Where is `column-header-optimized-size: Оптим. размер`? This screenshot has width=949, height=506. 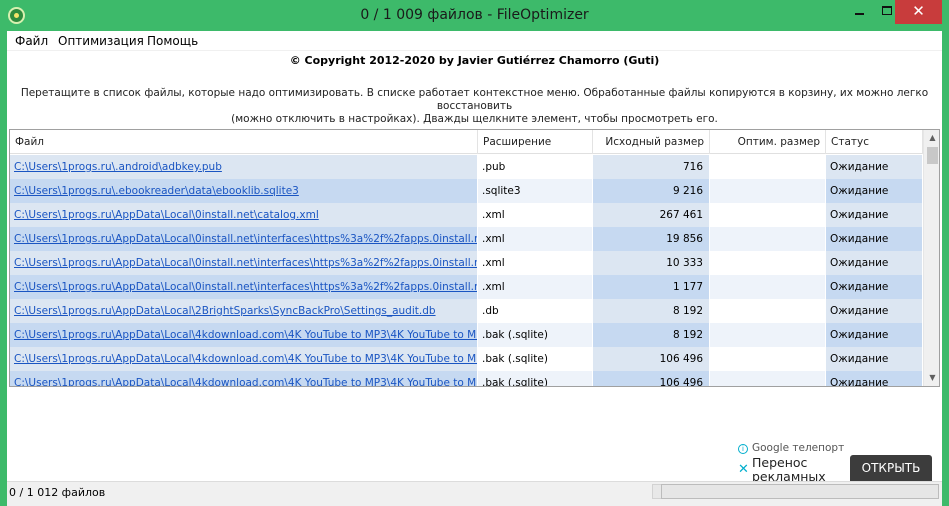
column-header-optimized-size: Оптим. размер is located at coordinates (768, 142).